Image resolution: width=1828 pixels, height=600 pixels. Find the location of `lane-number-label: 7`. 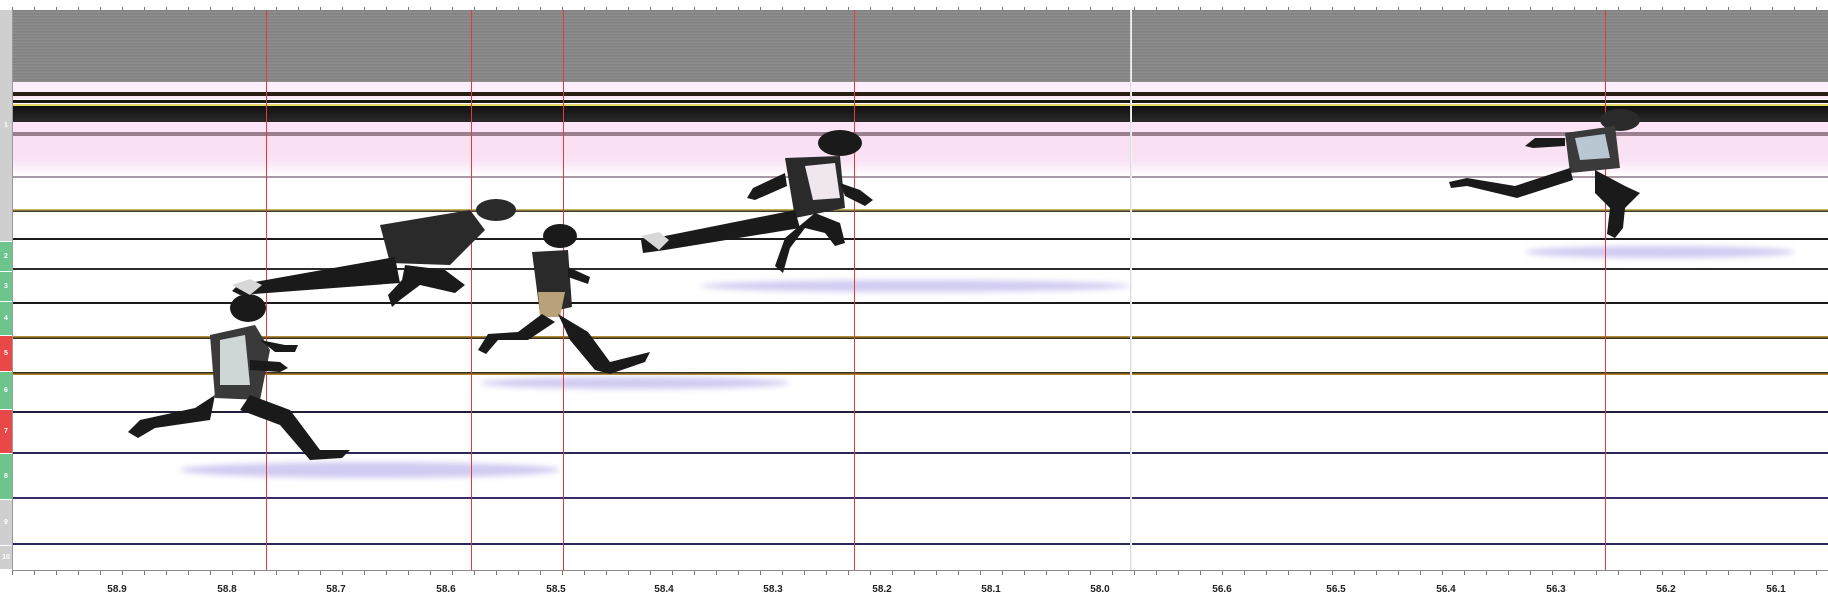

lane-number-label: 7 is located at coordinates (6, 431).